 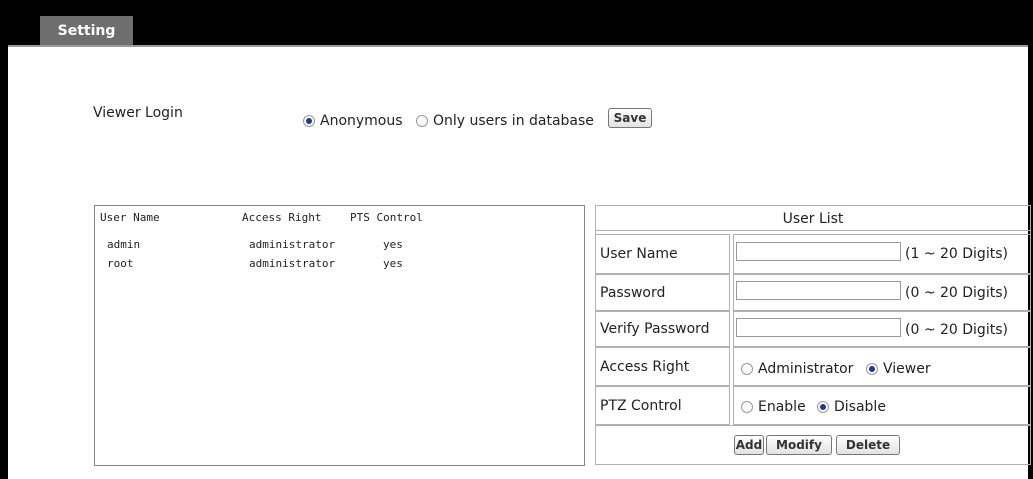 What do you see at coordinates (813, 219) in the screenshot?
I see `user-list-title: User List` at bounding box center [813, 219].